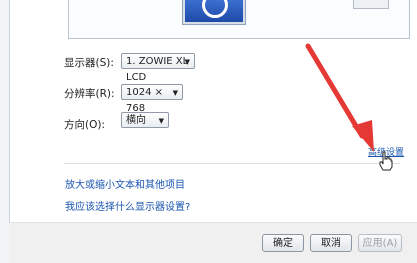  Describe the element at coordinates (232, 163) in the screenshot. I see `divider` at that location.